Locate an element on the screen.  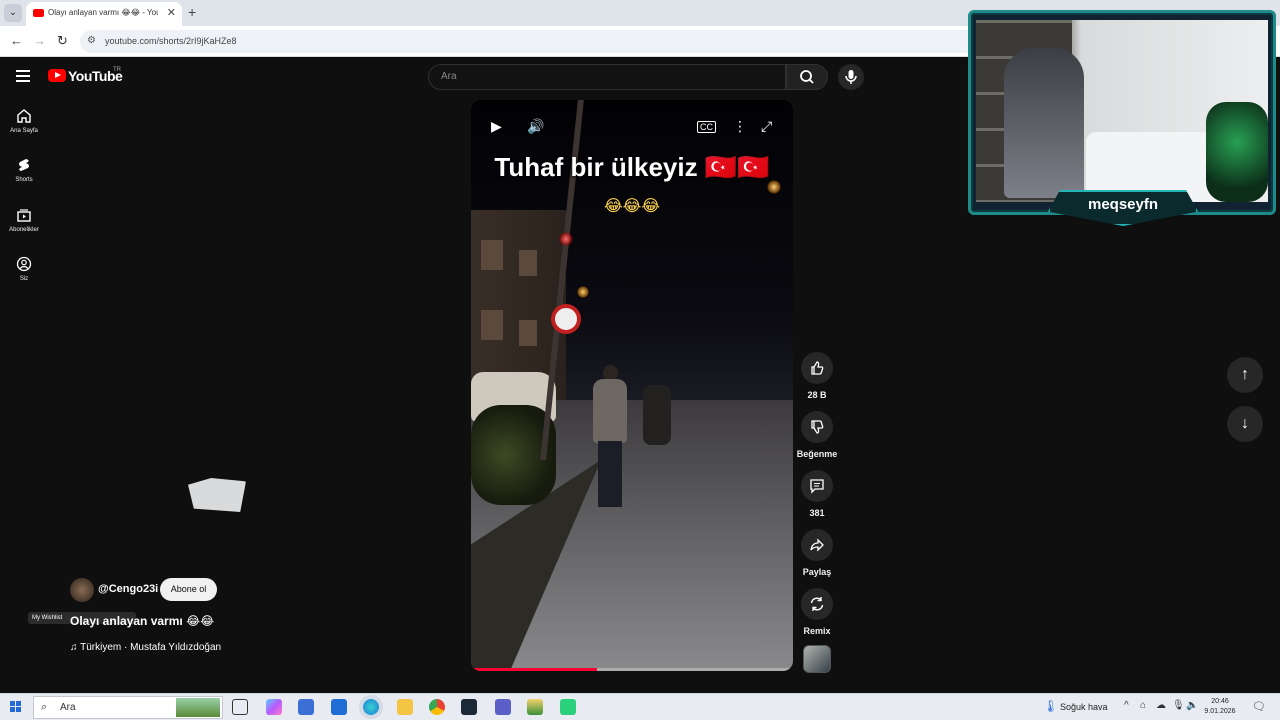
taskbar-search-box: ⌕ Ara is located at coordinates (128, 707).